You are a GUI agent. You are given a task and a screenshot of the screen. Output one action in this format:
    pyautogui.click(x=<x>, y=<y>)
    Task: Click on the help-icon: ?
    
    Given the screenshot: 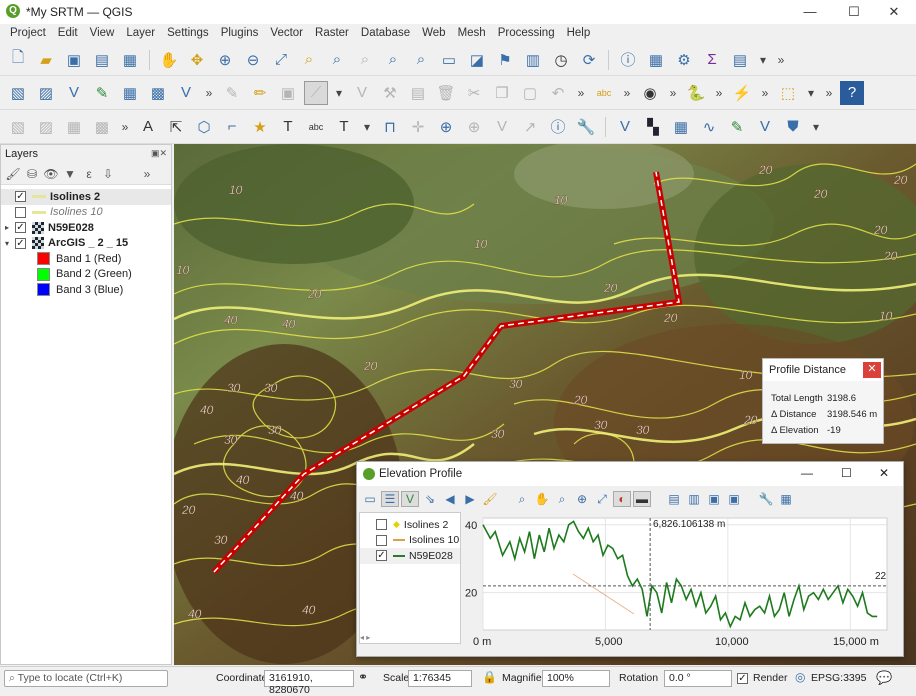 What is the action you would take?
    pyautogui.click(x=852, y=92)
    